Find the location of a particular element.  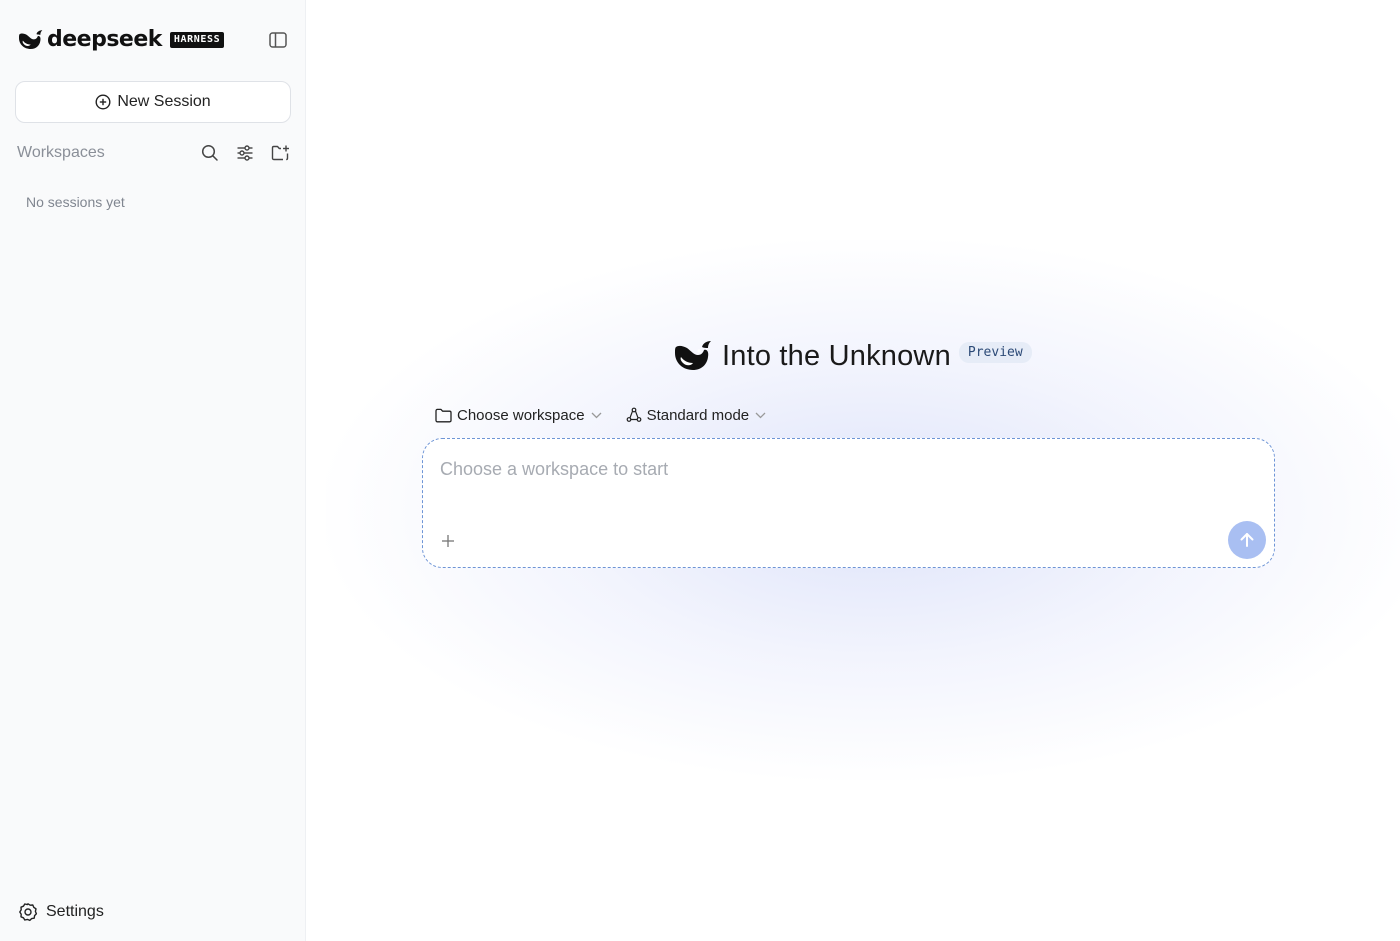

hero-title: Into the Unknown is located at coordinates (836, 355).